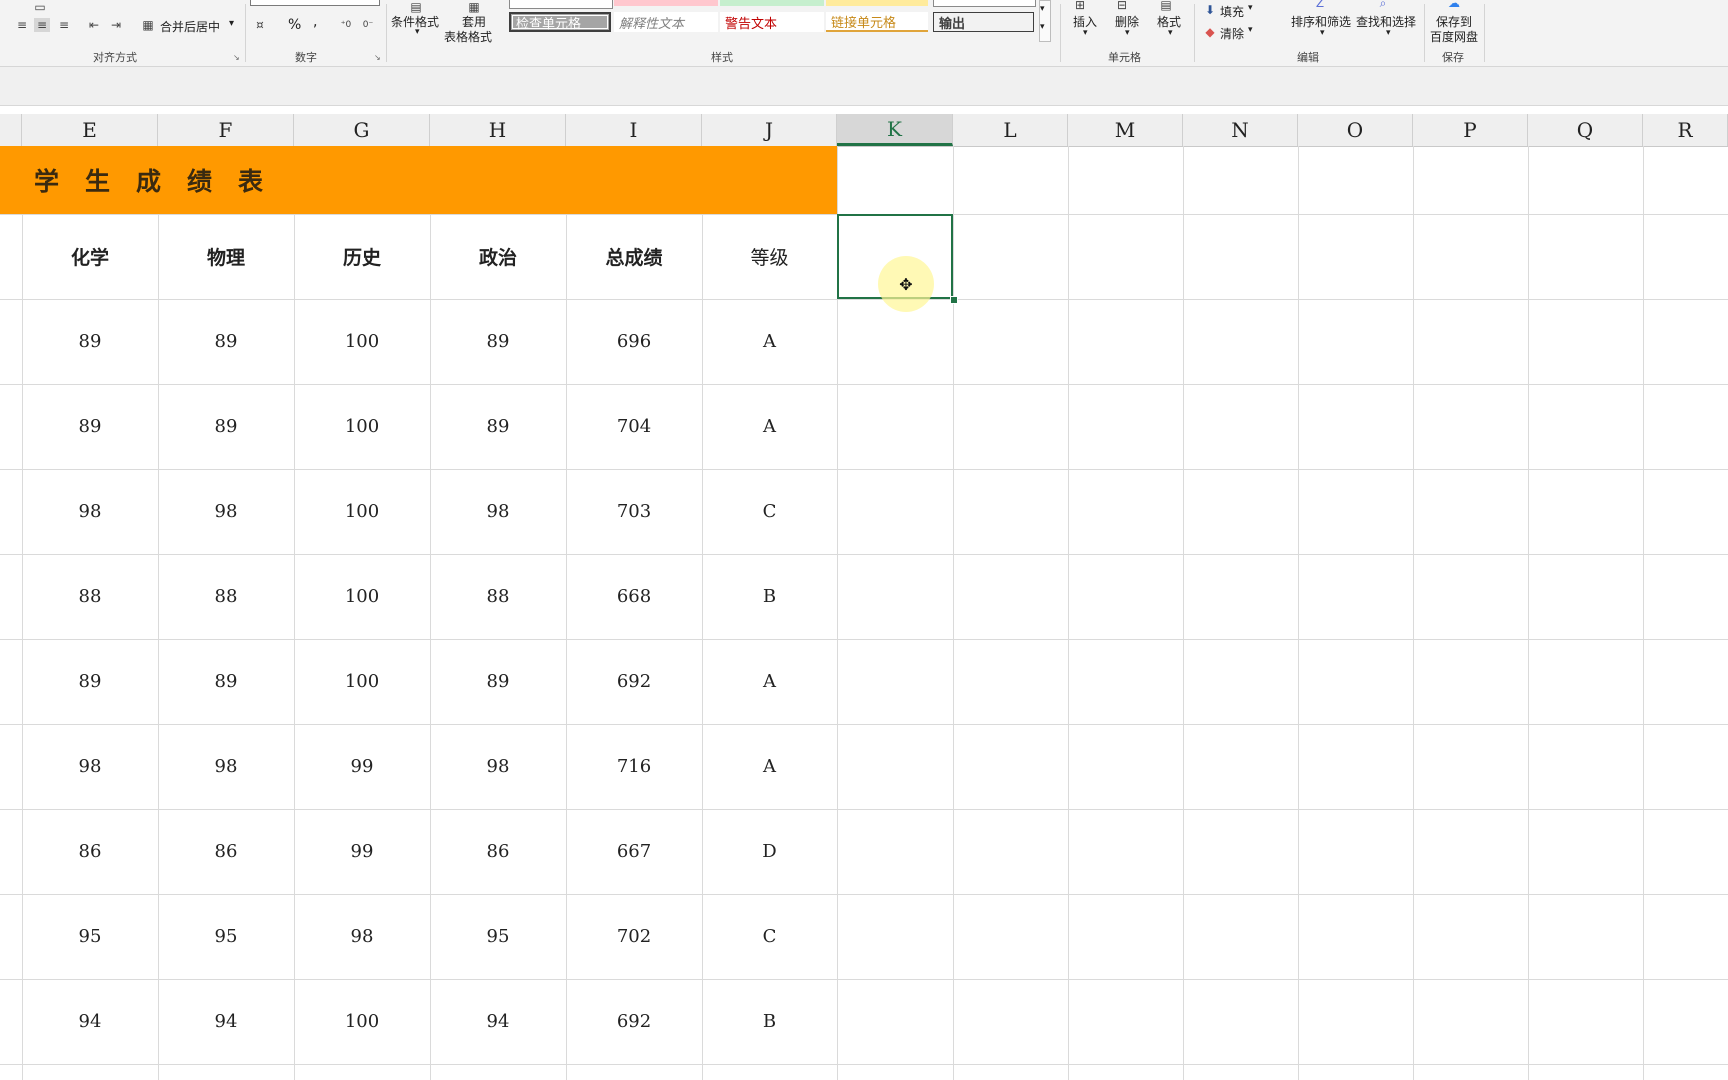 The height and width of the screenshot is (1080, 1728). I want to click on grade-cell: C, so click(769, 511).